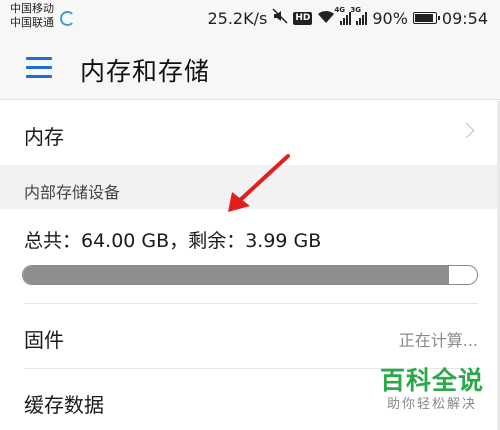  I want to click on watermark-title: 百科全说, so click(431, 380).